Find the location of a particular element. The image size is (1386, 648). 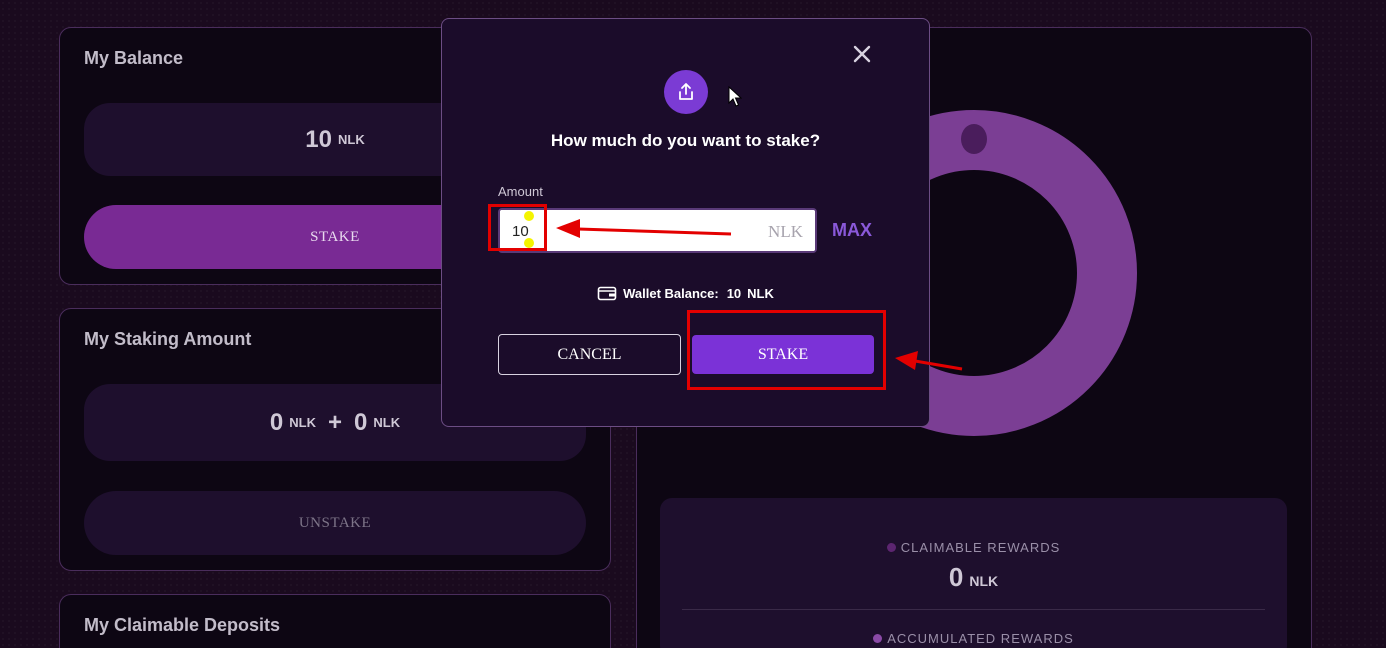

annotation-arrows is located at coordinates (743, 291).